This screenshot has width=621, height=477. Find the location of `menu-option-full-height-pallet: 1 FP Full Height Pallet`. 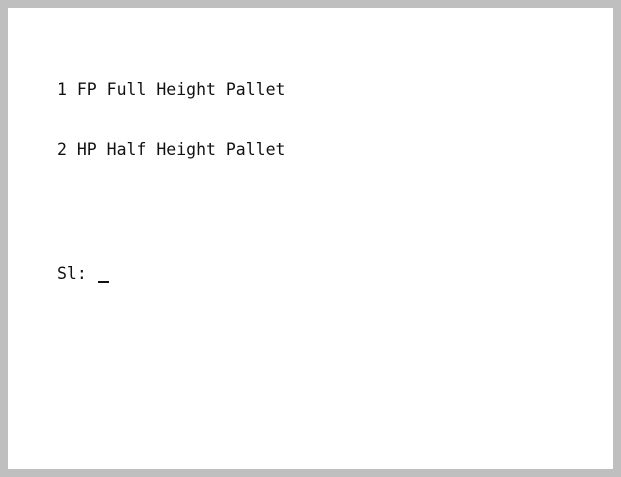

menu-option-full-height-pallet: 1 FP Full Height Pallet is located at coordinates (171, 90).